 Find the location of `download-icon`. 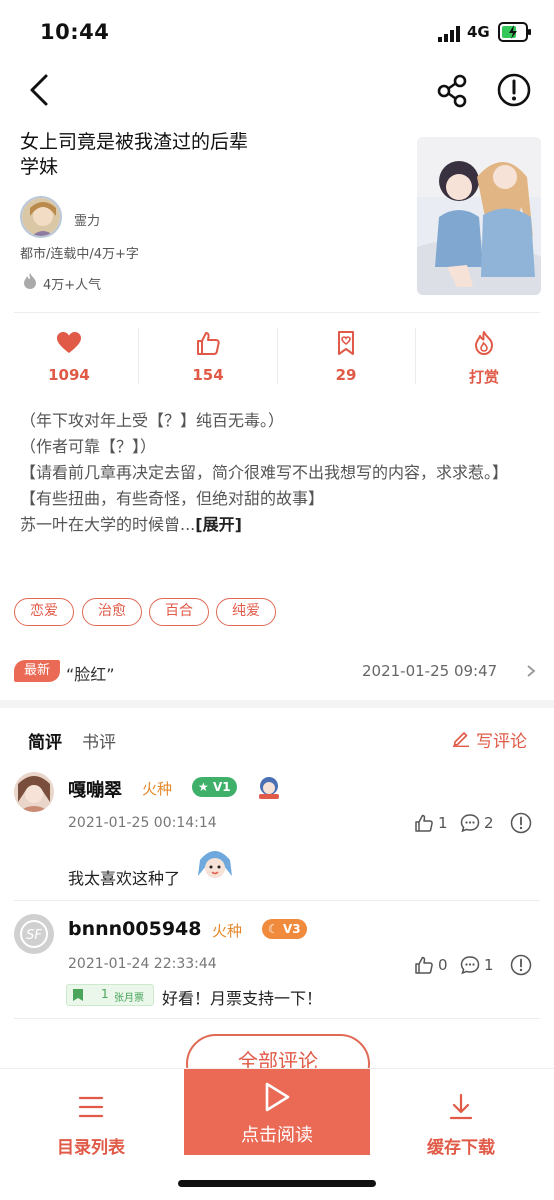

download-icon is located at coordinates (461, 1106).